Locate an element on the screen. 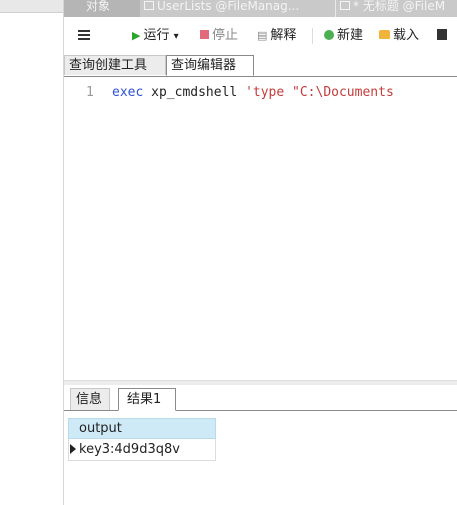 This screenshot has height=505, width=457. run-label: 运行 is located at coordinates (156, 35).